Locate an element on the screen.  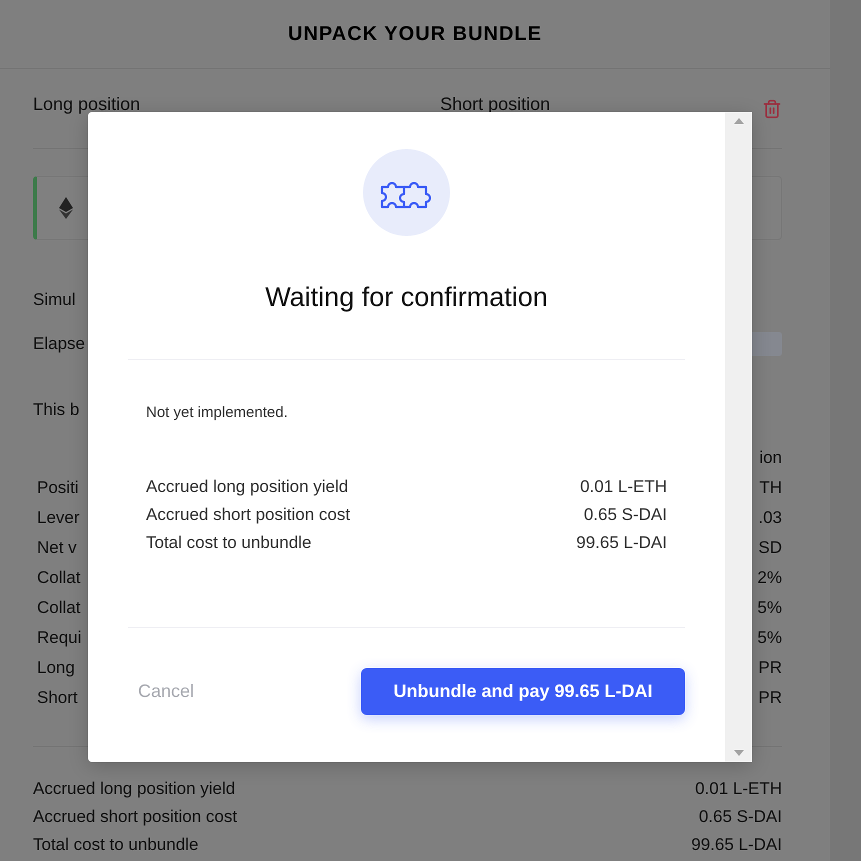
scroll-up-icon is located at coordinates (739, 121).